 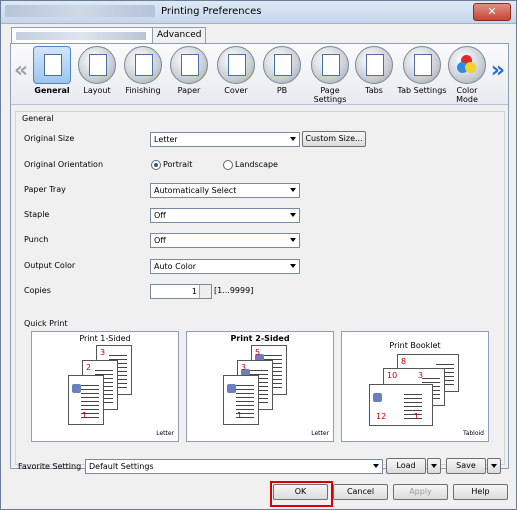 I want to click on category-page-settings: Page Settings, so click(x=330, y=75).